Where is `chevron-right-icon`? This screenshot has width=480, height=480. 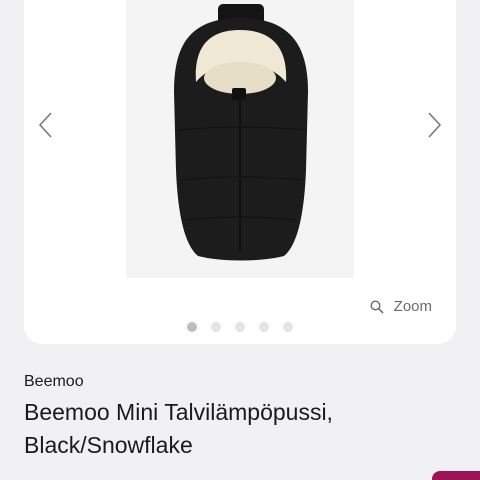
chevron-right-icon is located at coordinates (435, 125).